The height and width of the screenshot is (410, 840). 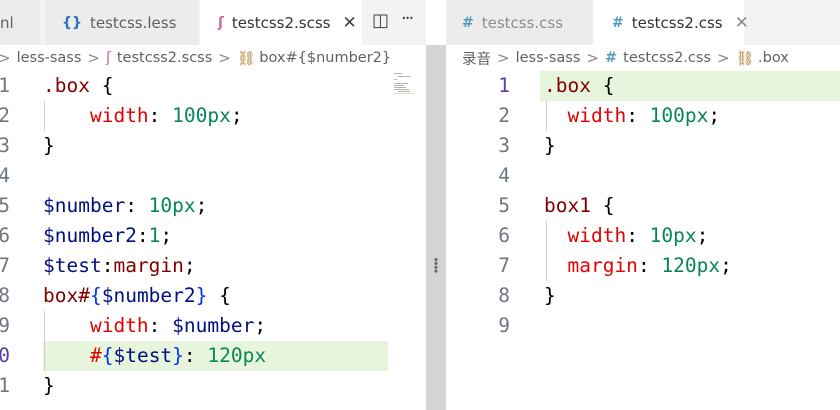 I want to click on code-line: 6 $number2:1;, so click(x=213, y=236).